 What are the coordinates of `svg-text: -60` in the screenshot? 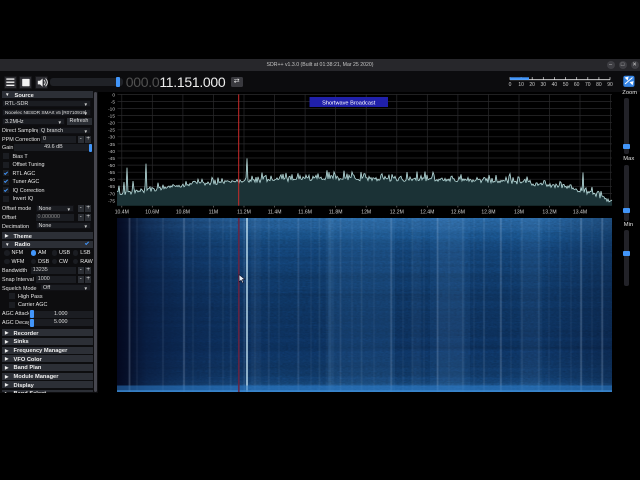 It's located at (111, 180).